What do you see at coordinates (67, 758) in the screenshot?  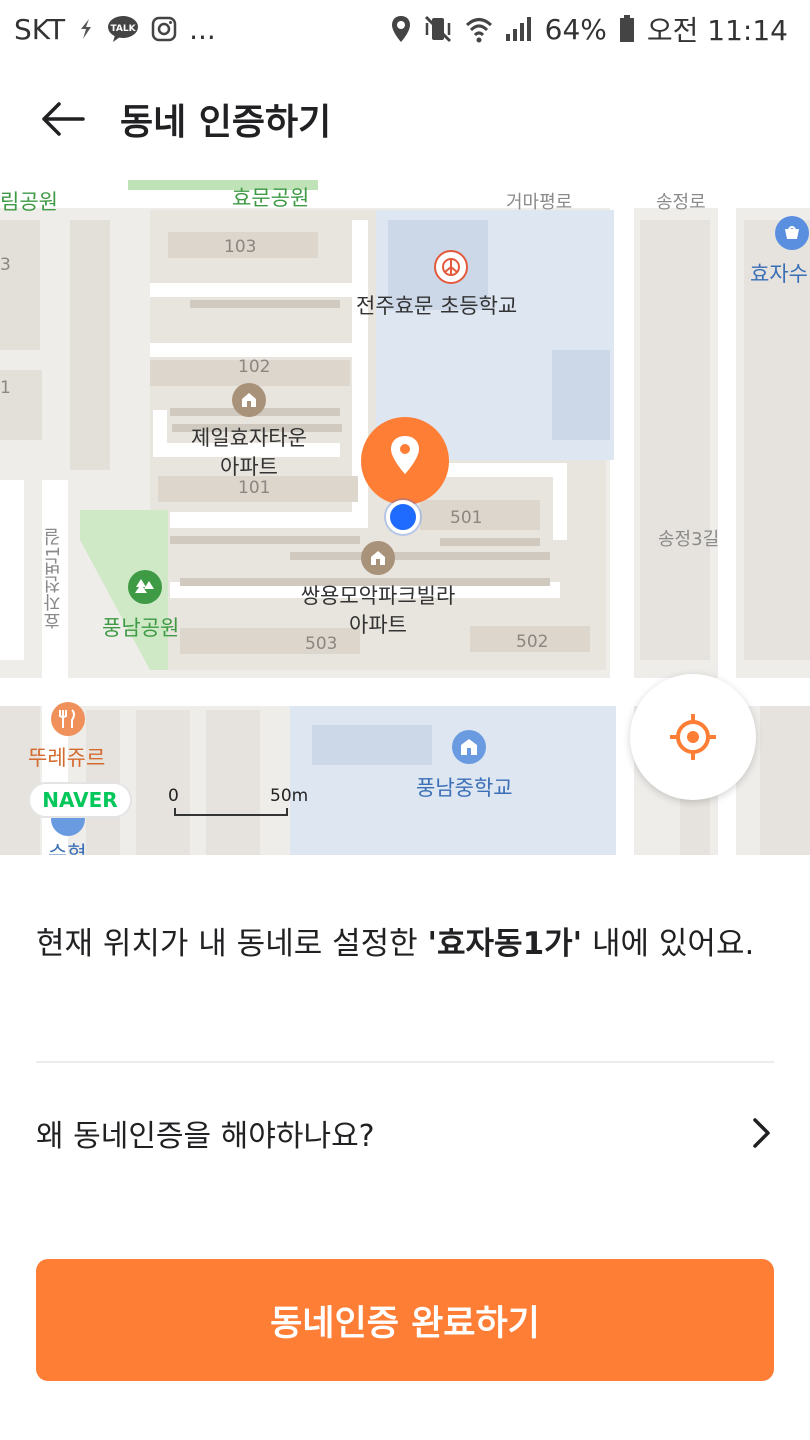 I see `map-label-restaurant: 뚜레쥬르` at bounding box center [67, 758].